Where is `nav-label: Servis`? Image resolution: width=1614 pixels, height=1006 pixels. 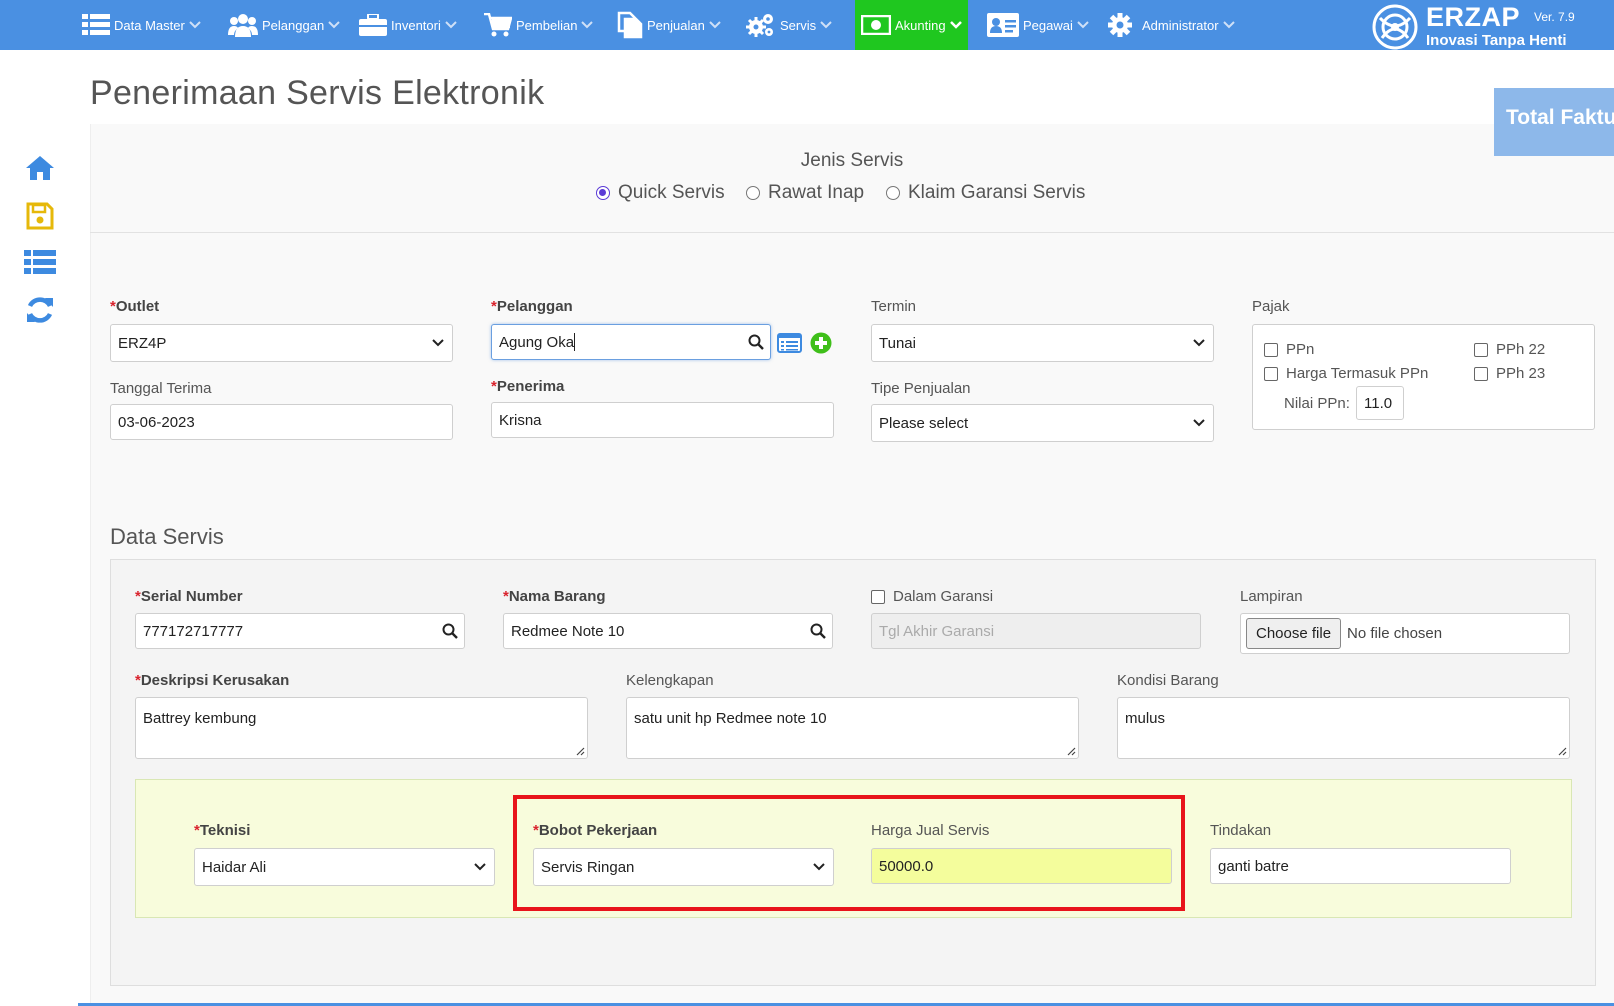
nav-label: Servis is located at coordinates (798, 25).